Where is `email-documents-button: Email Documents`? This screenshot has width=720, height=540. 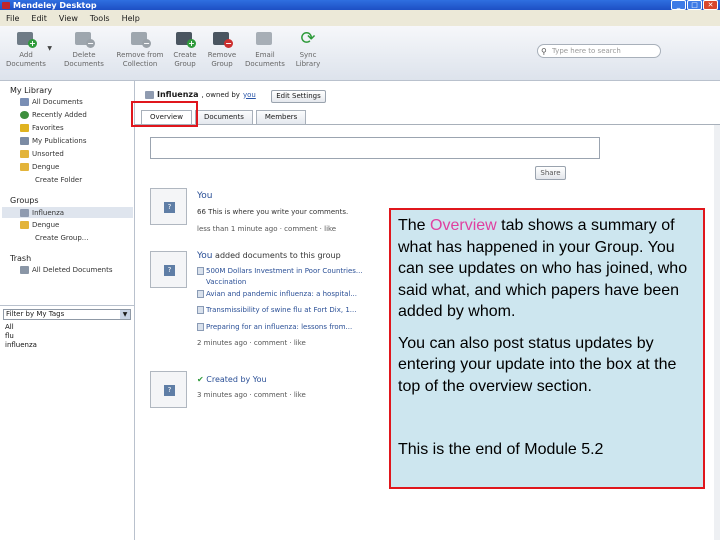 email-documents-button: Email Documents is located at coordinates (265, 49).